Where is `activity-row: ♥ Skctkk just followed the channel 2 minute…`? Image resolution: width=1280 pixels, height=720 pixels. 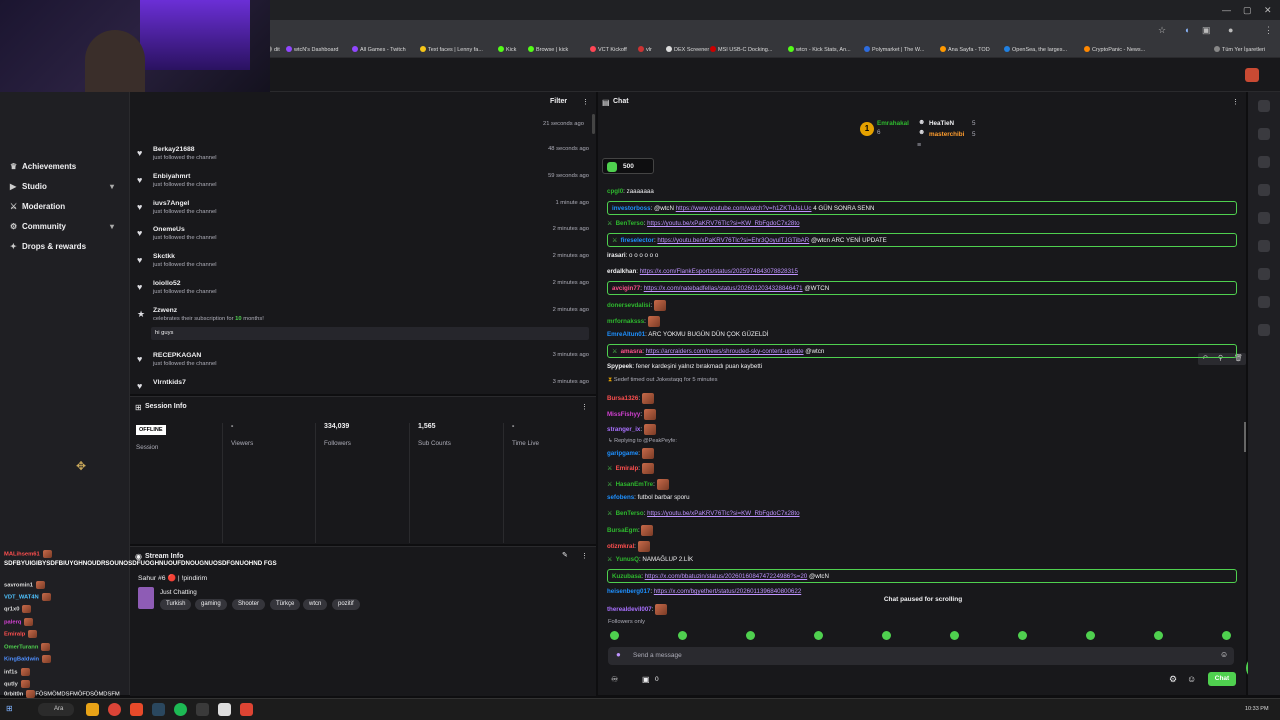 activity-row: ♥ Skctkk just followed the channel 2 minute… is located at coordinates (363, 266).